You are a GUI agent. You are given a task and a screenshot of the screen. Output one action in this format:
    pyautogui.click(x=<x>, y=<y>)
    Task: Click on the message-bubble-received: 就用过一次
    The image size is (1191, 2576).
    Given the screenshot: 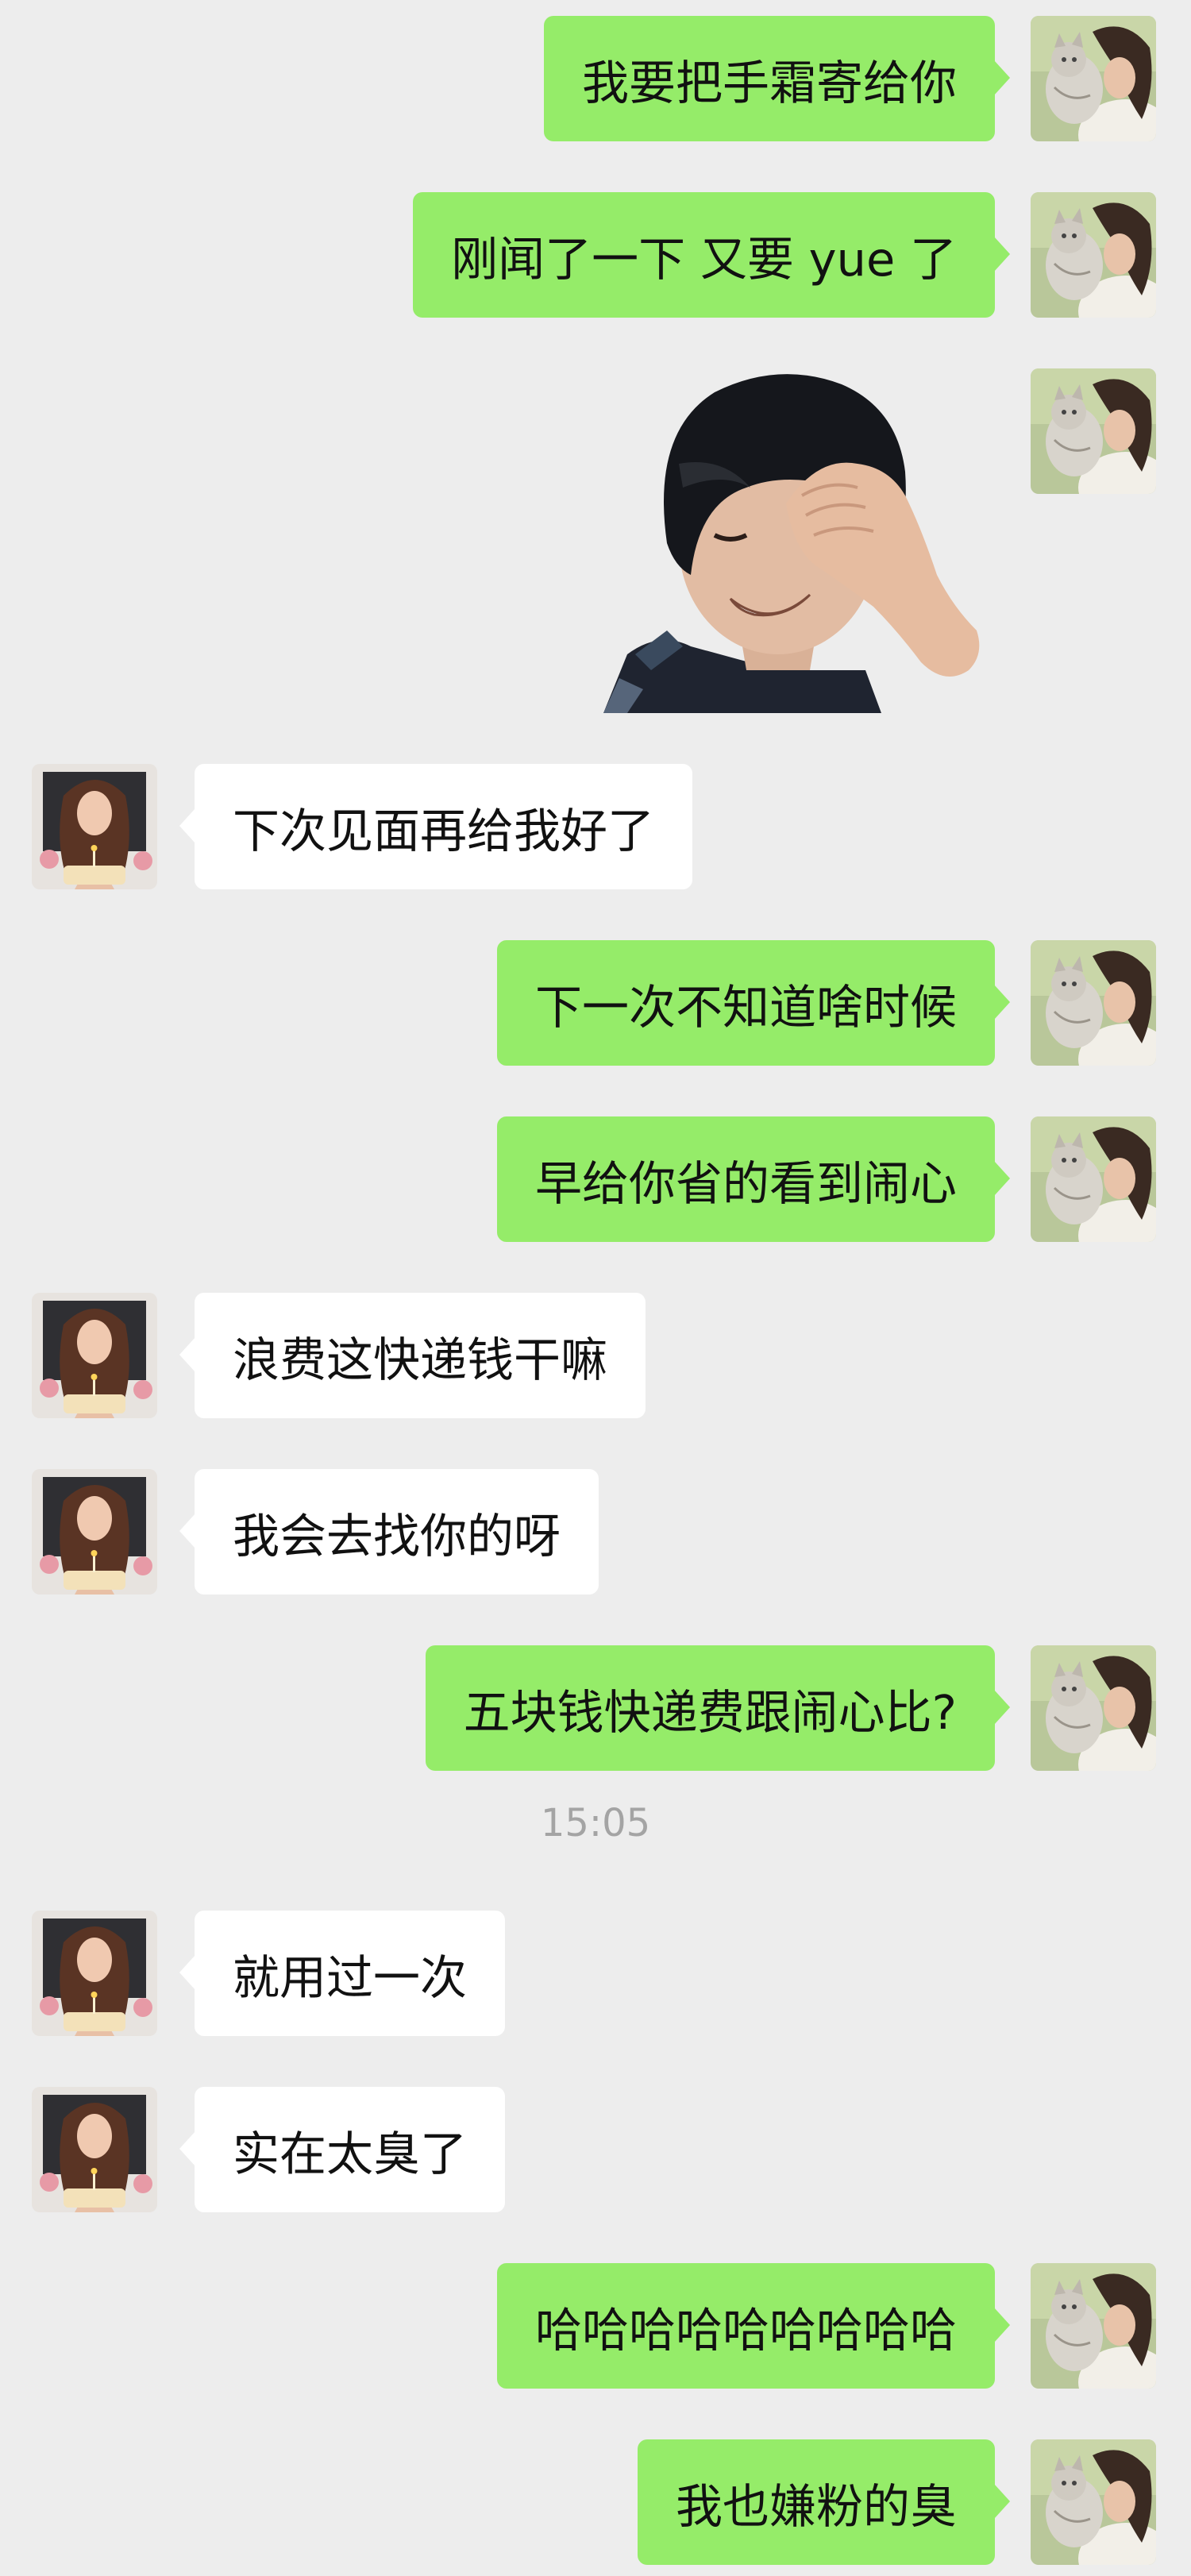 What is the action you would take?
    pyautogui.click(x=342, y=1973)
    